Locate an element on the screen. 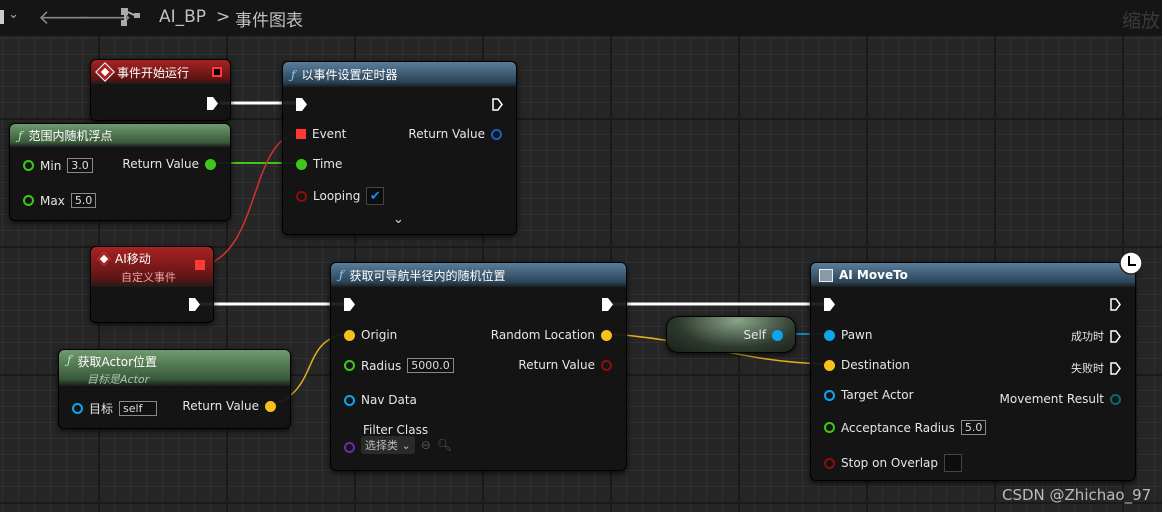 Image resolution: width=1162 pixels, height=512 pixels. pin-label-random-location: Random Location is located at coordinates (542, 335).